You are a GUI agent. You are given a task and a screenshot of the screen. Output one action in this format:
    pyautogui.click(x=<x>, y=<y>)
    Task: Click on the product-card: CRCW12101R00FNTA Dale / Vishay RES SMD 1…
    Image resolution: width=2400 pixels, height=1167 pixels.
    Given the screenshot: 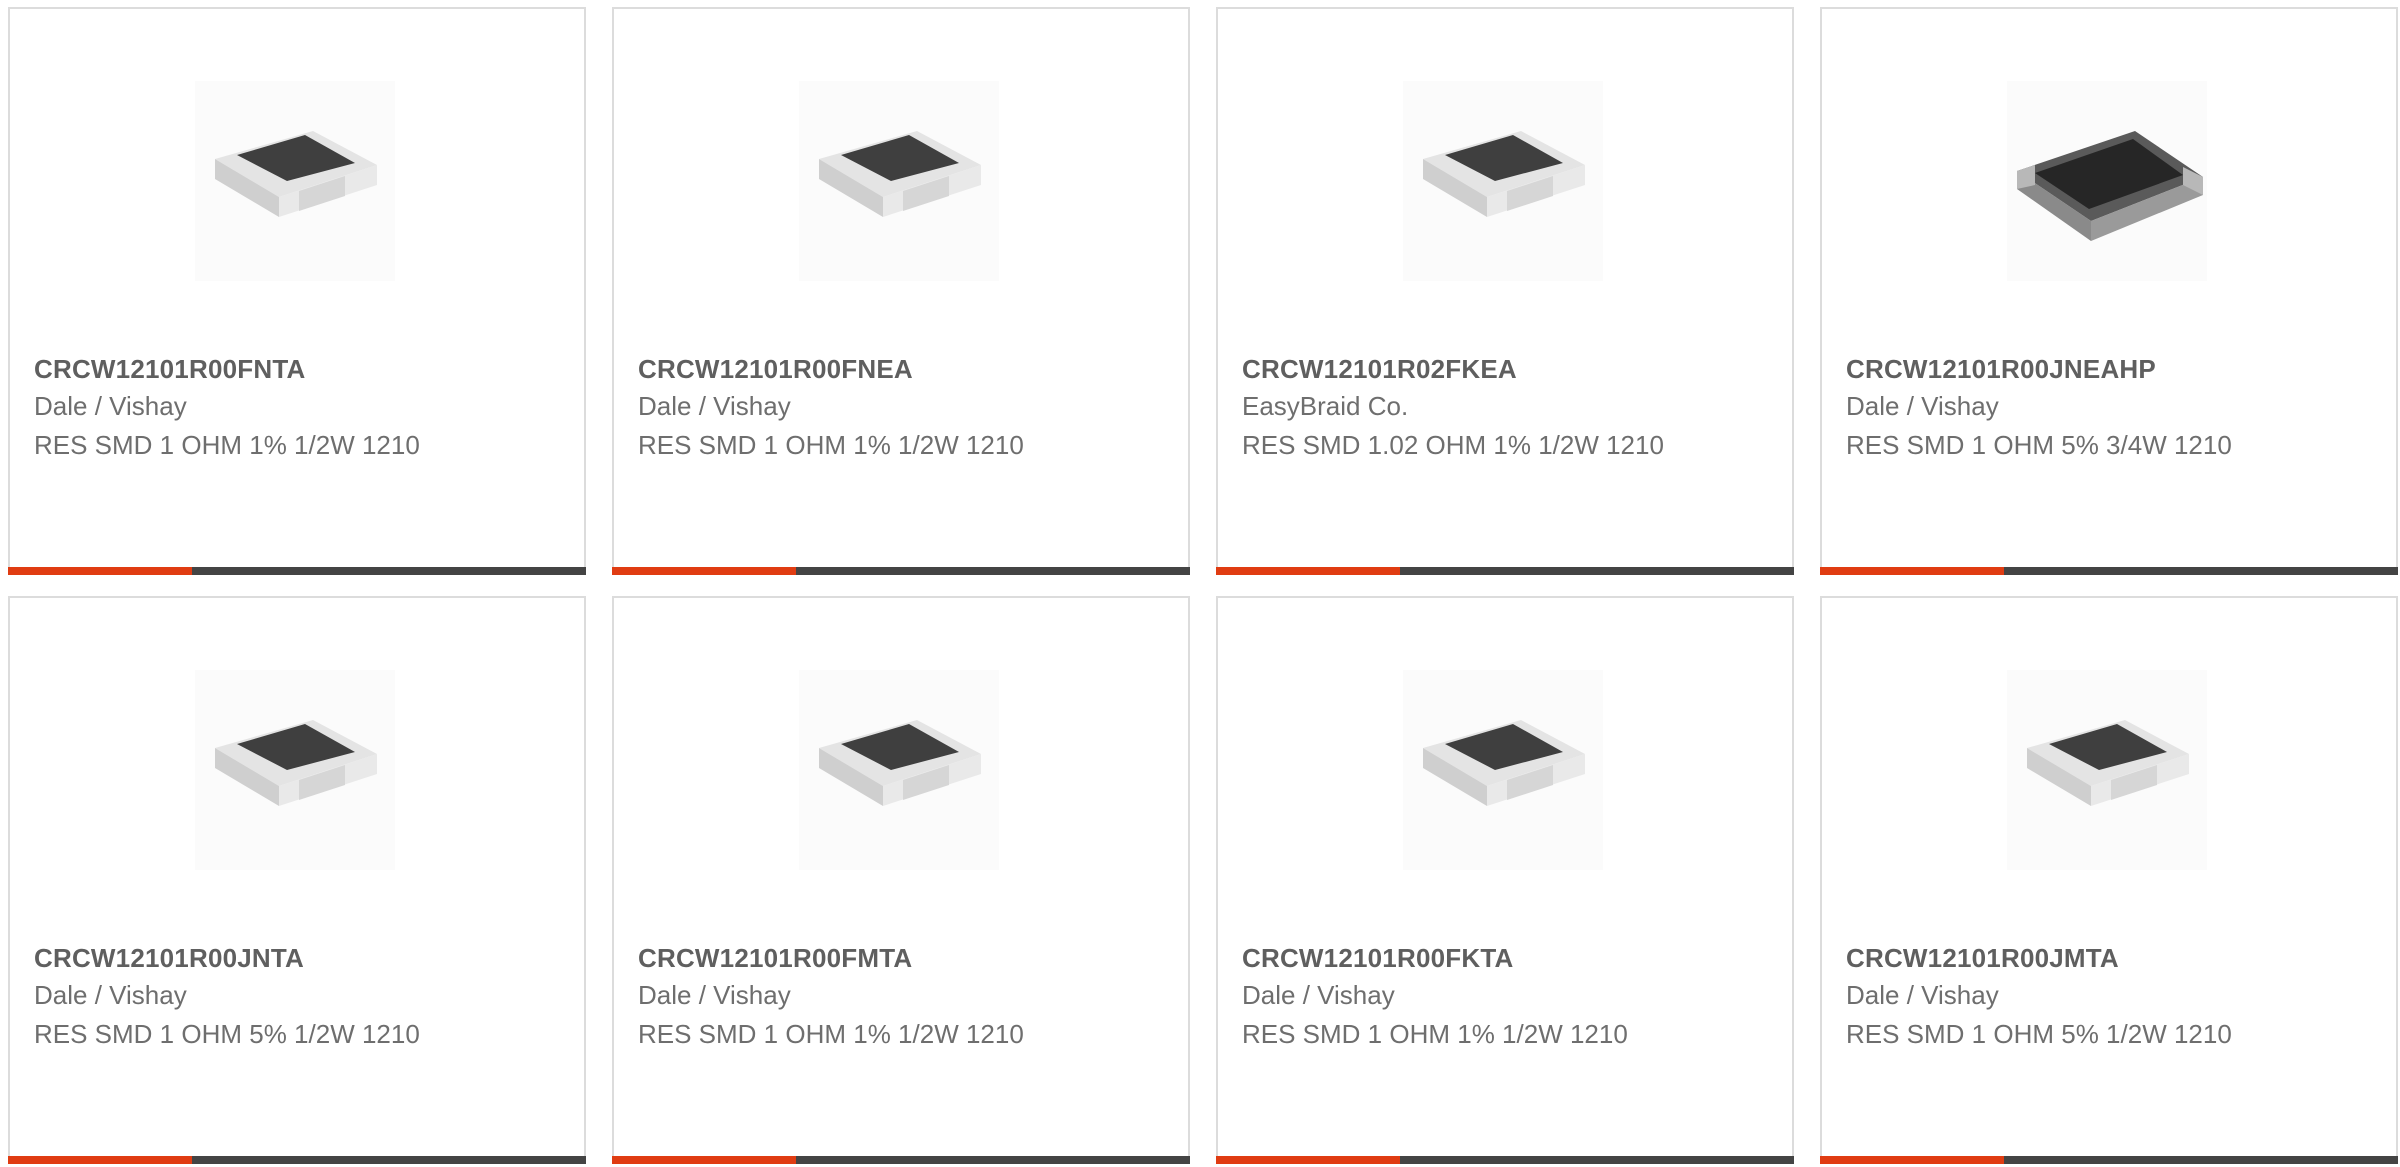 What is the action you would take?
    pyautogui.click(x=297, y=291)
    